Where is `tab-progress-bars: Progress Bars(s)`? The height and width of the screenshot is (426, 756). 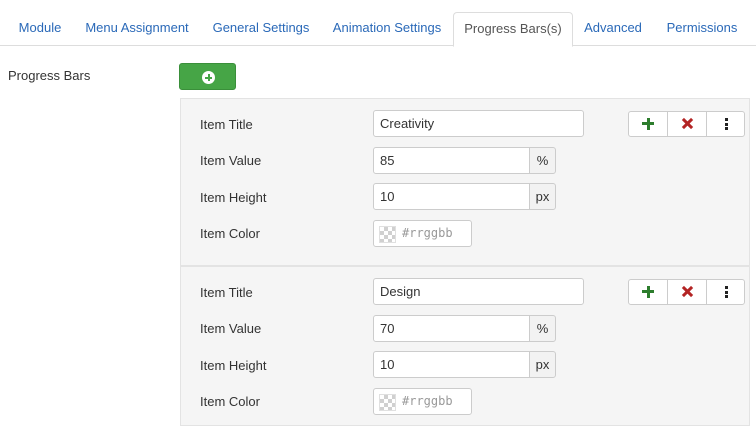
tab-progress-bars: Progress Bars(s) is located at coordinates (513, 29).